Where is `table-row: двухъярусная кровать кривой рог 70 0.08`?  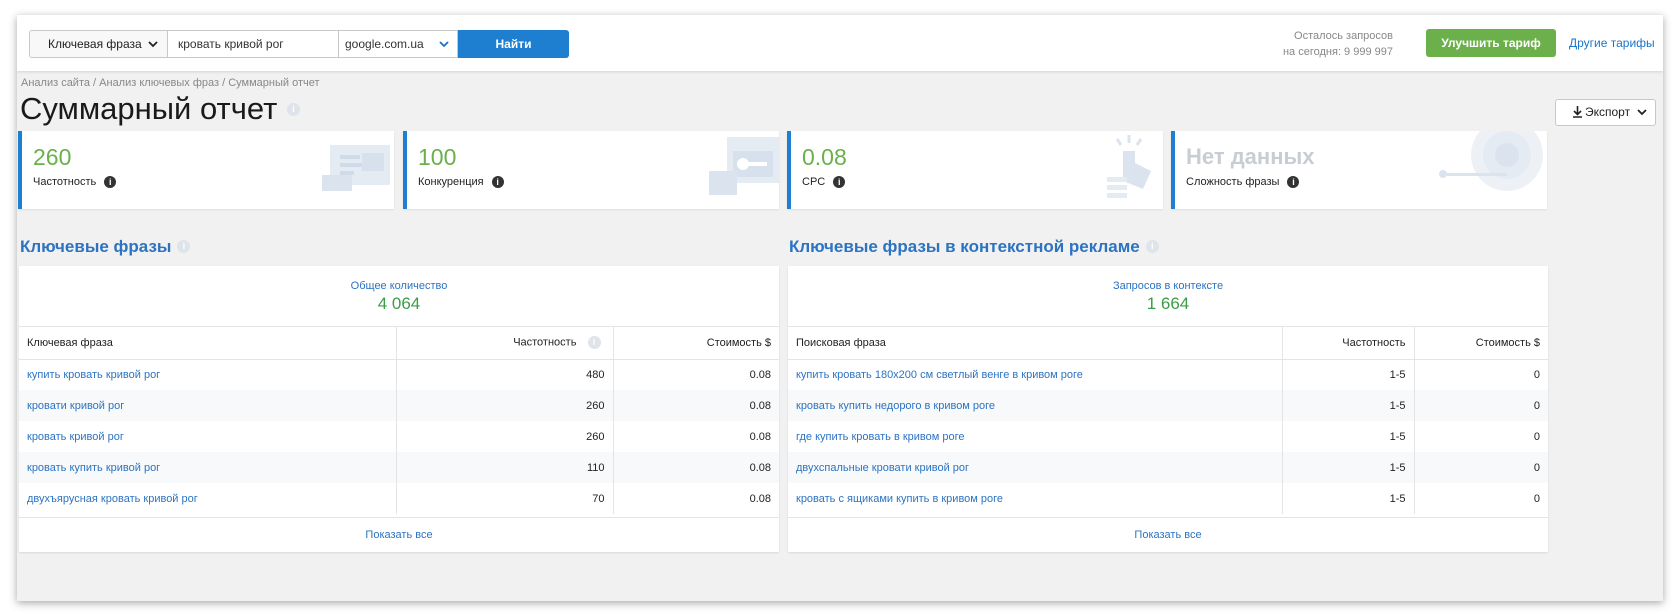
table-row: двухъярусная кровать кривой рог 70 0.08 is located at coordinates (399, 498).